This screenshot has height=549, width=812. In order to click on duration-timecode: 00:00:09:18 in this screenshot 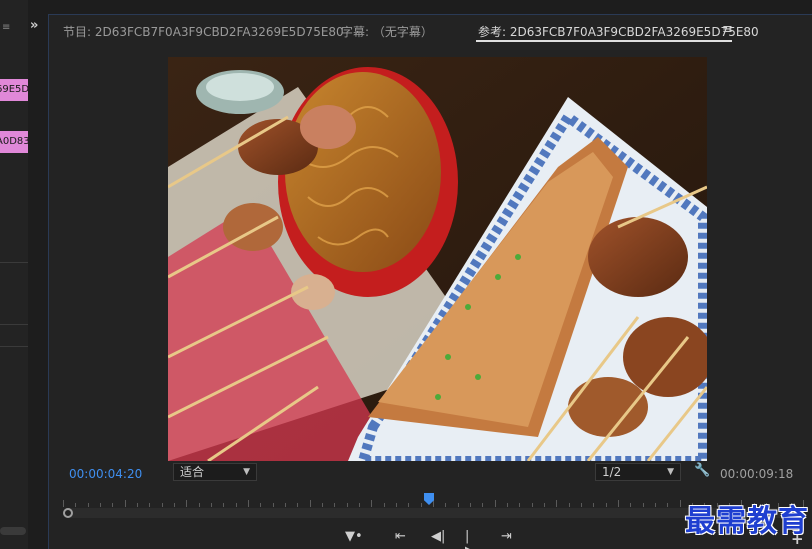, I will do `click(757, 474)`.